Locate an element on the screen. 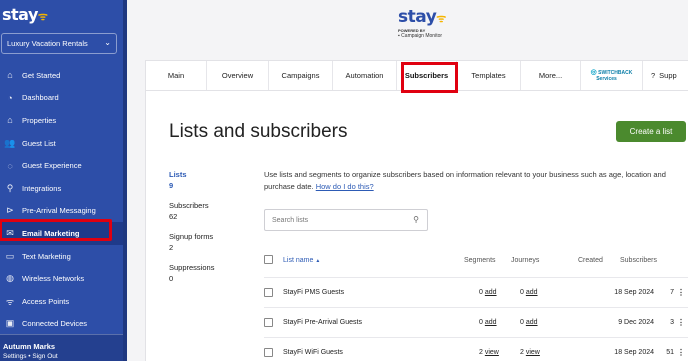 Image resolution: width=688 pixels, height=361 pixels. sidebar-item-label: Pre-Arrival Messaging is located at coordinates (59, 211).